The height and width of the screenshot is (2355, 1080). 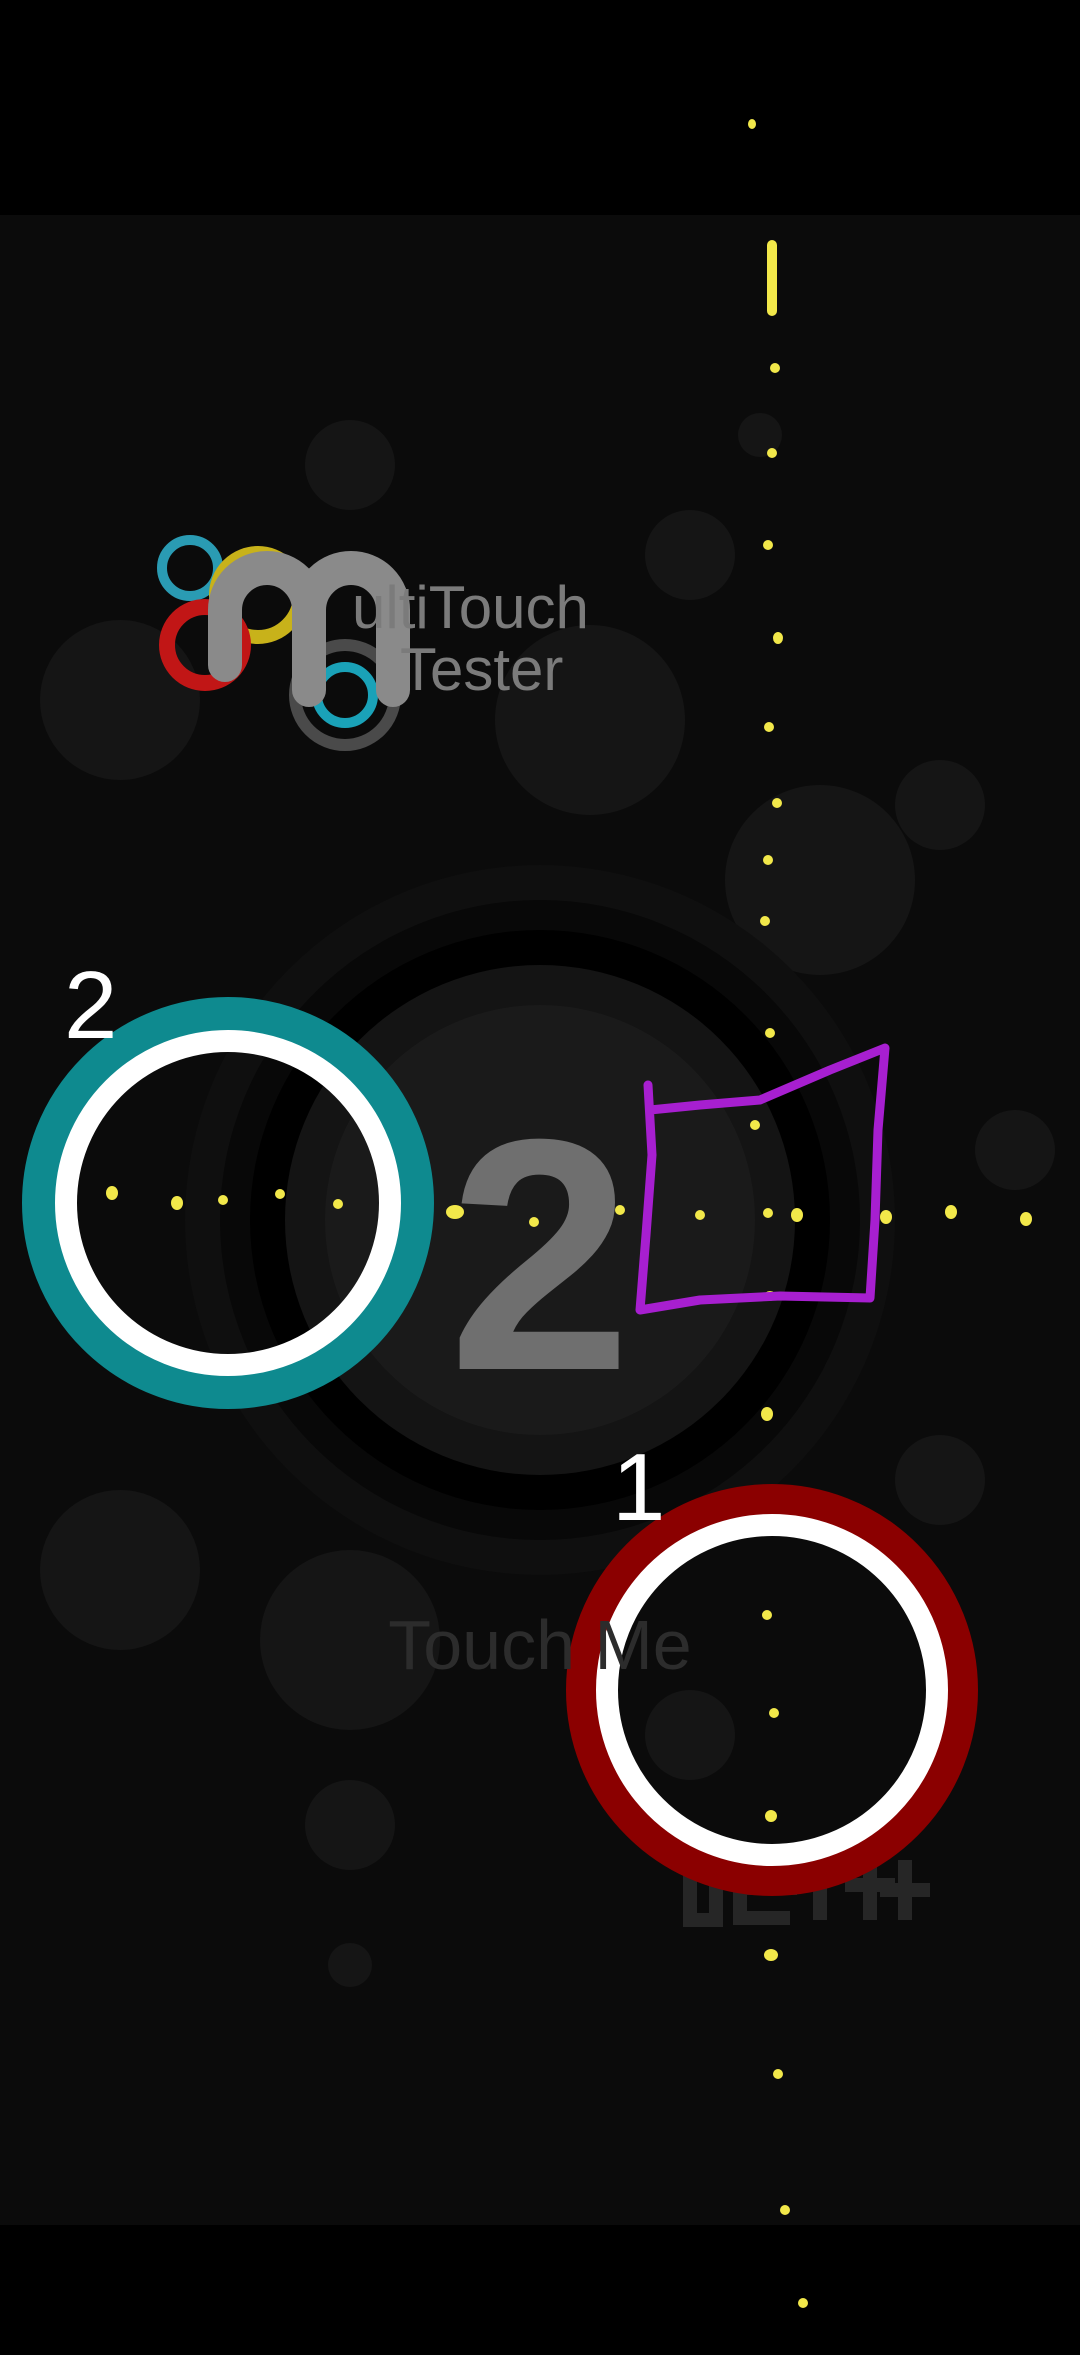 What do you see at coordinates (91, 1005) in the screenshot?
I see `touch-label-2: 2` at bounding box center [91, 1005].